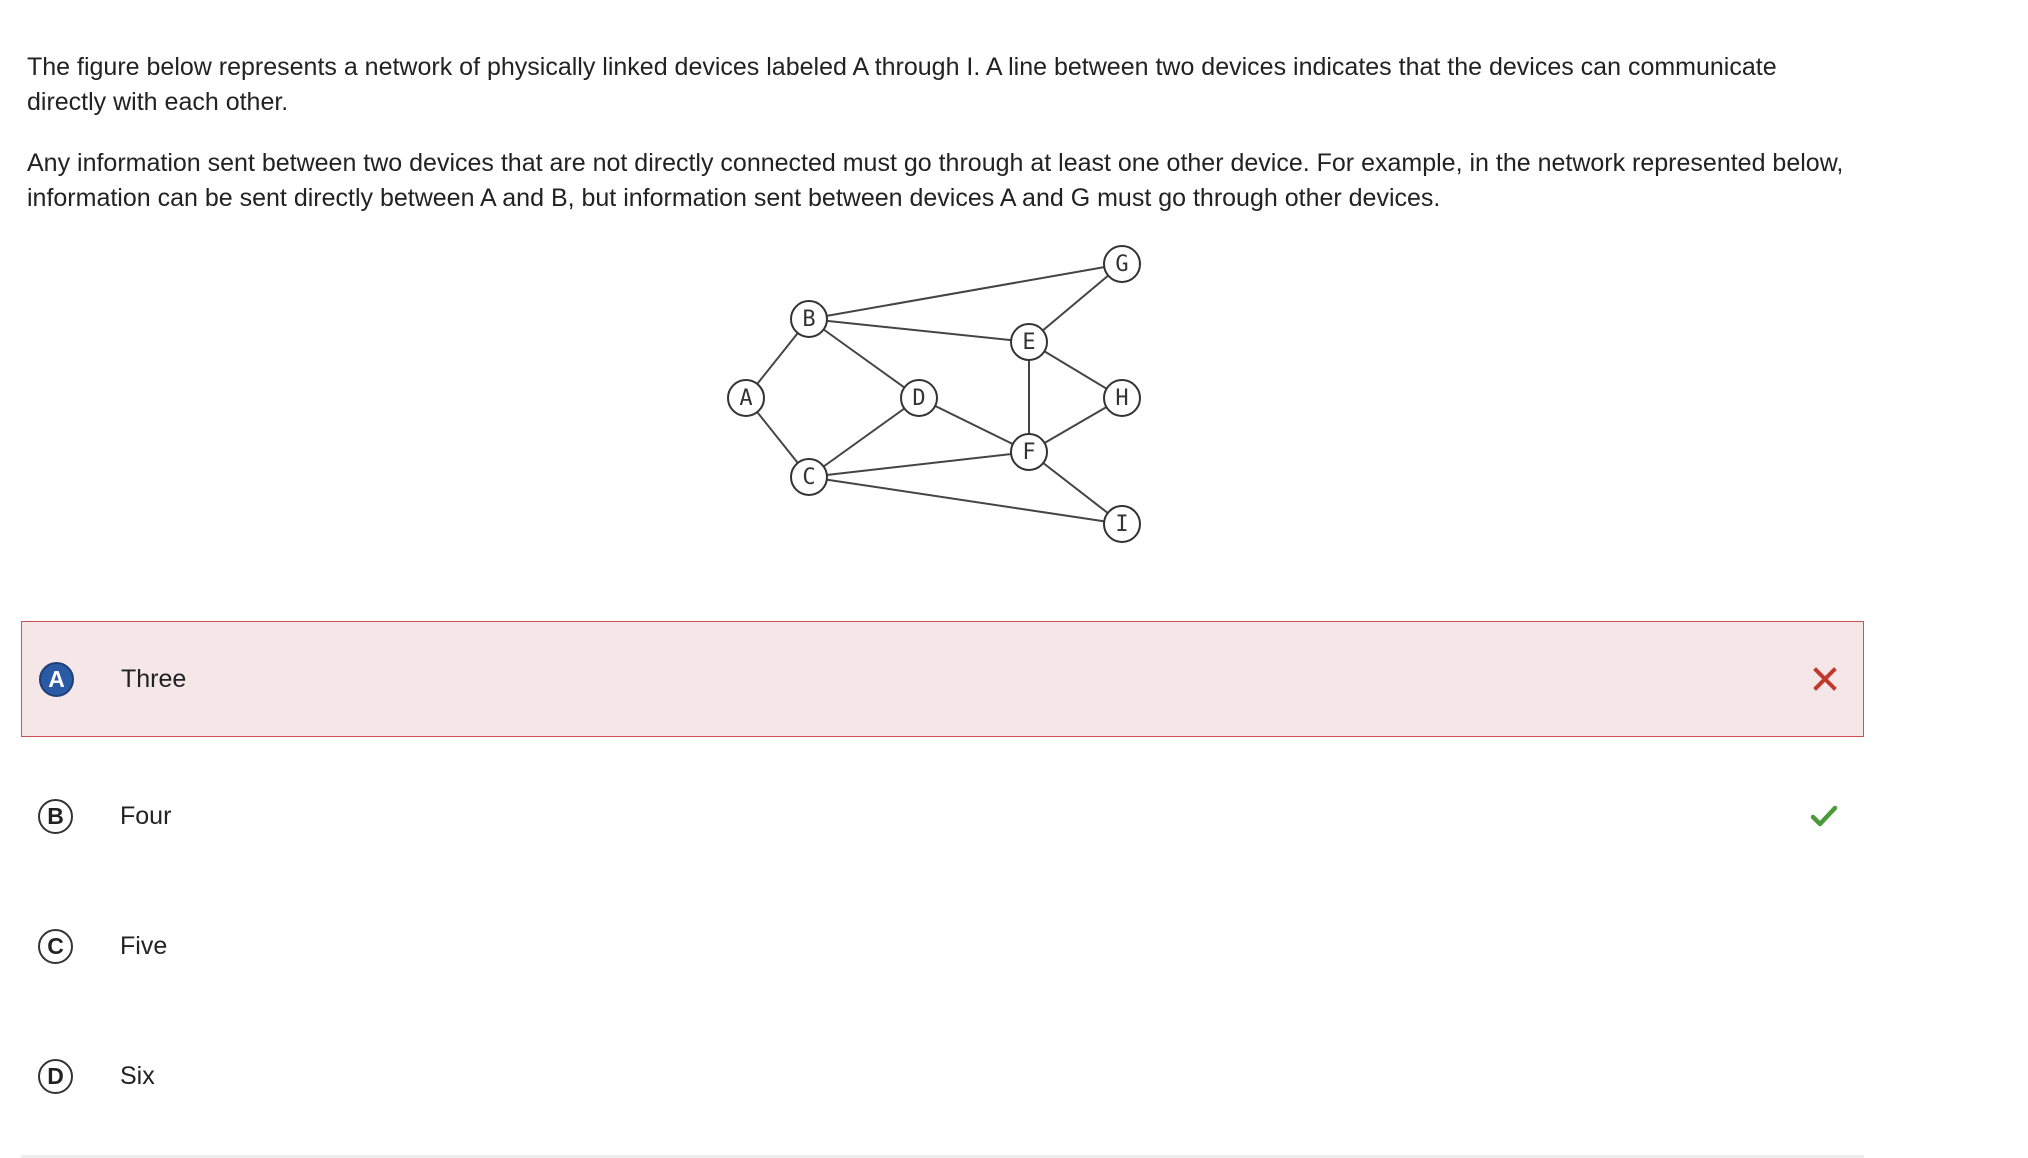  Describe the element at coordinates (1824, 816) in the screenshot. I see `check-icon` at that location.